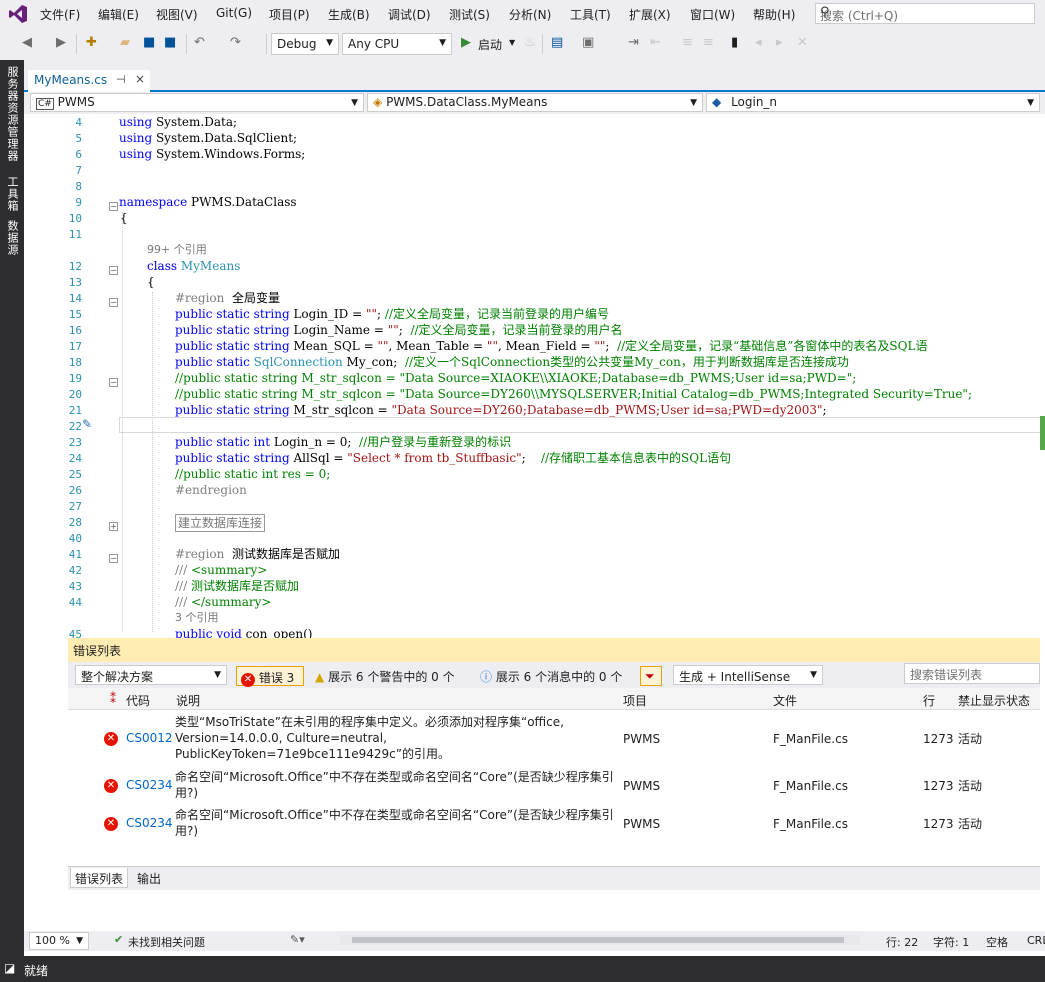 This screenshot has height=982, width=1045. Describe the element at coordinates (140, 79) in the screenshot. I see `close-tab-icon: ×` at that location.